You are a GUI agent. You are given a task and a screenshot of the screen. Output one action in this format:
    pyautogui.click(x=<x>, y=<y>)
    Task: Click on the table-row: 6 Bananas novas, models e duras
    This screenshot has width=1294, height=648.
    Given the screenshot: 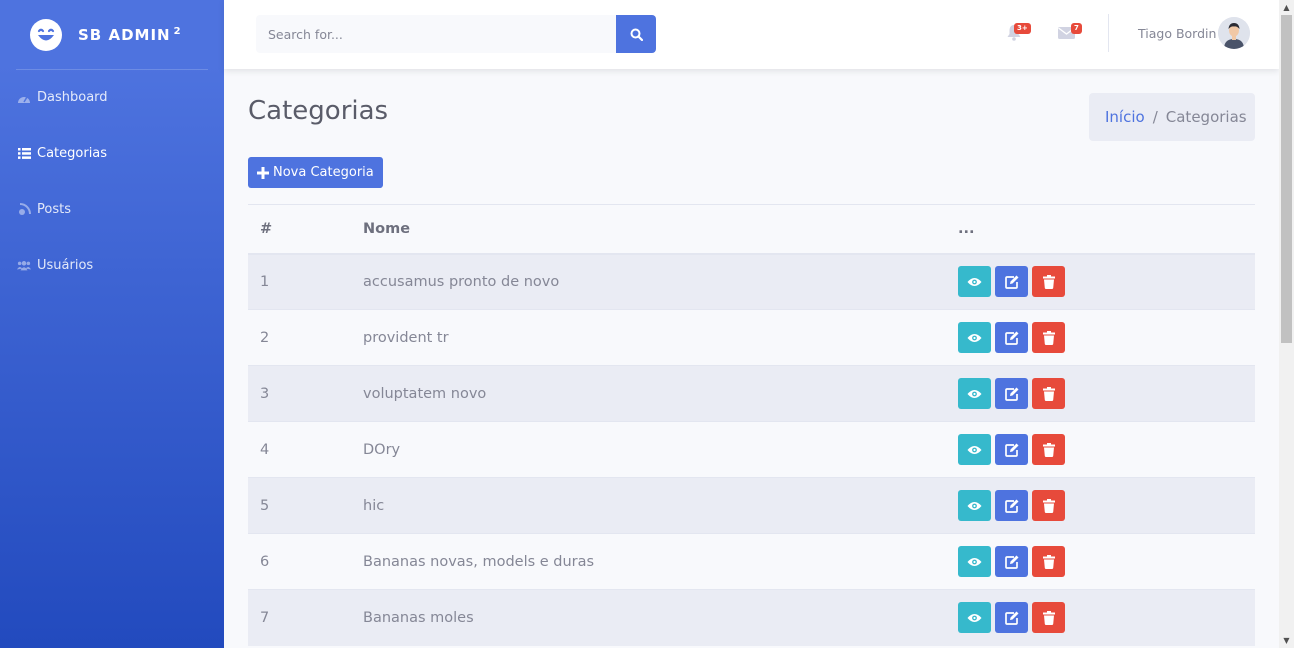 What is the action you would take?
    pyautogui.click(x=751, y=561)
    